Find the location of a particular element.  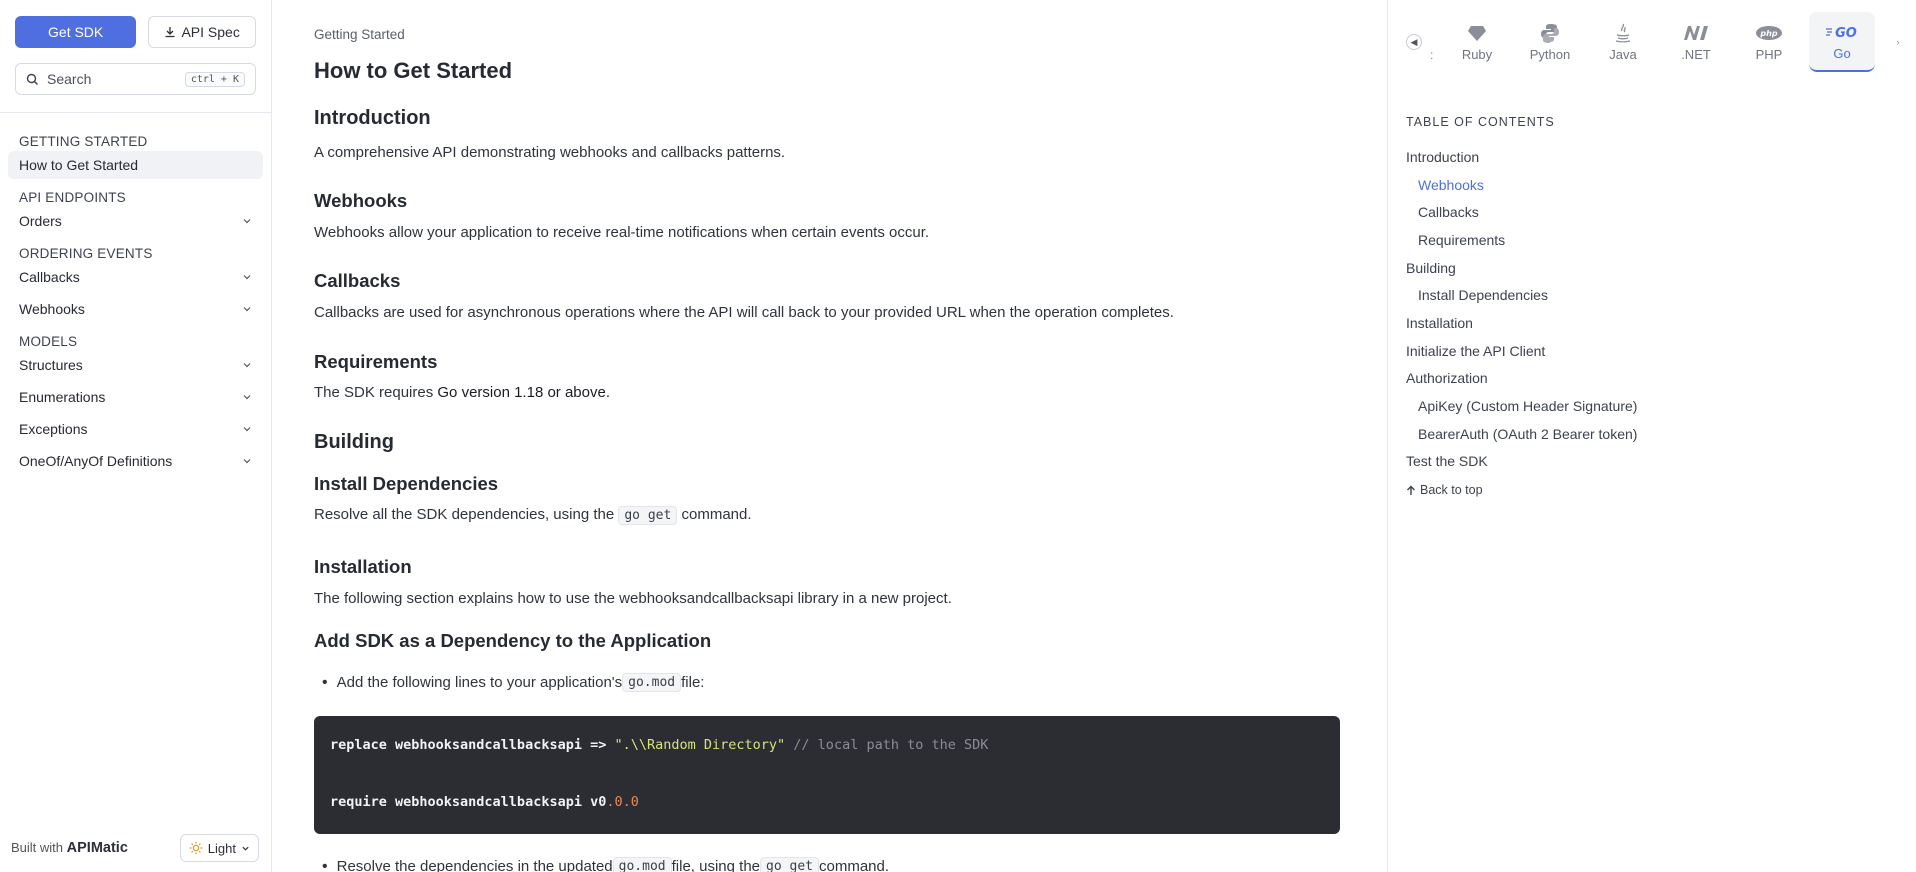

language-go: GO Go is located at coordinates (1842, 42).